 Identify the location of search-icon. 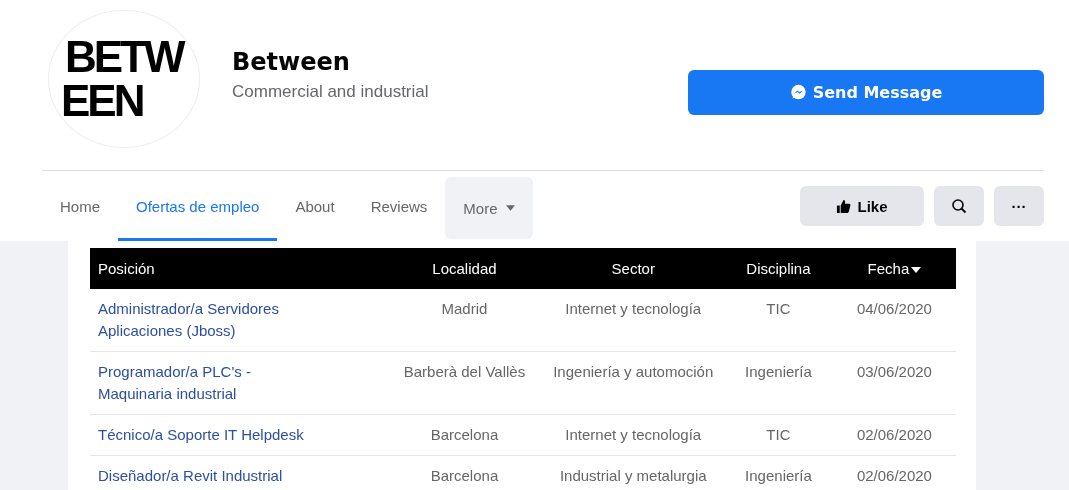
(959, 206).